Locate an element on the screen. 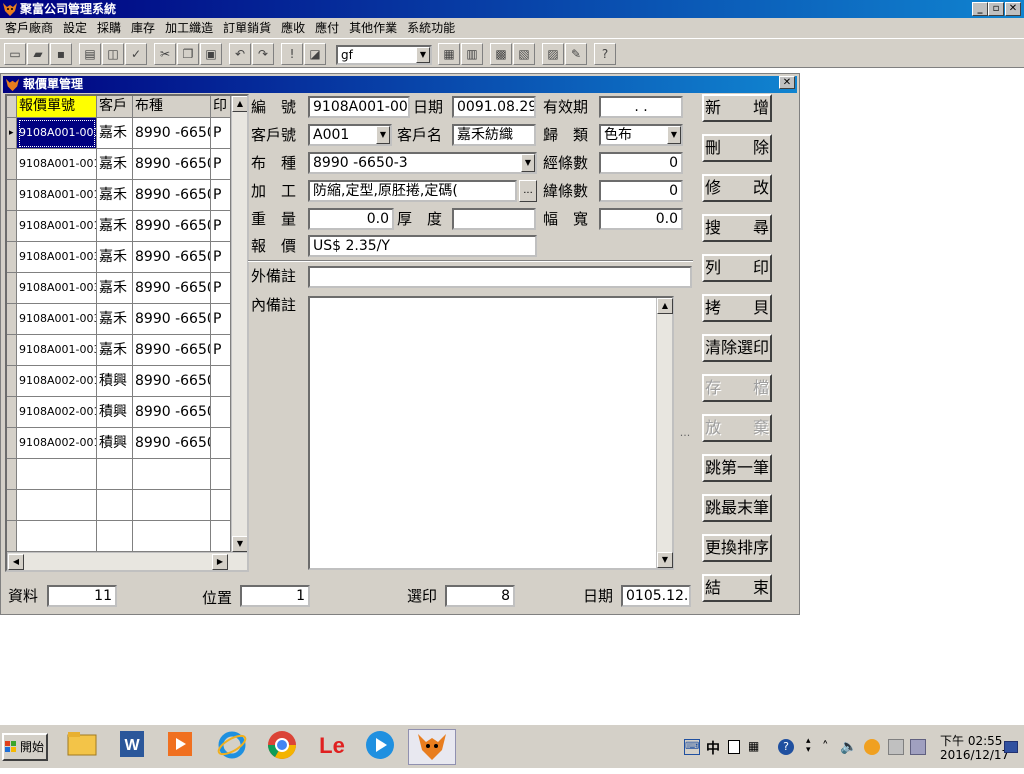 The width and height of the screenshot is (1024, 774). menu-item-purchase: 採購 is located at coordinates (109, 28).